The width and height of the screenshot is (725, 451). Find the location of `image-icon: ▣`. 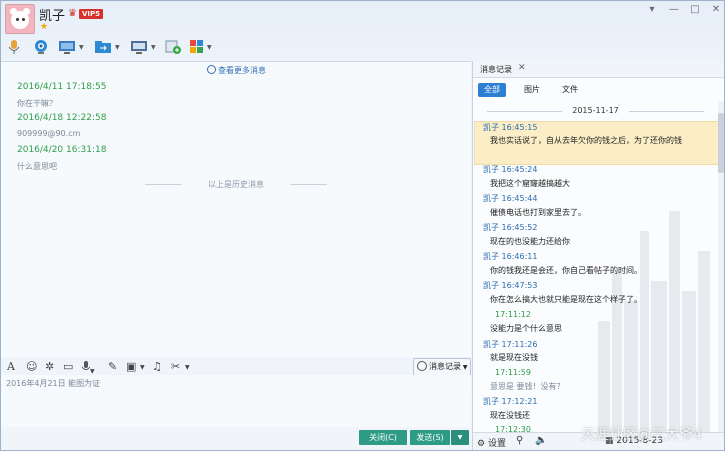

image-icon: ▣ is located at coordinates (131, 367).